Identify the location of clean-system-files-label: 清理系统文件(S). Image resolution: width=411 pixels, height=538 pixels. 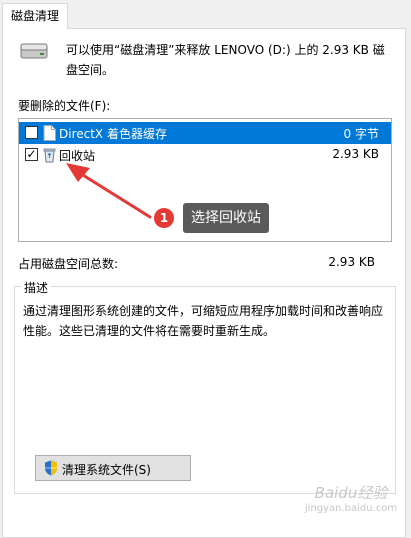
(106, 470).